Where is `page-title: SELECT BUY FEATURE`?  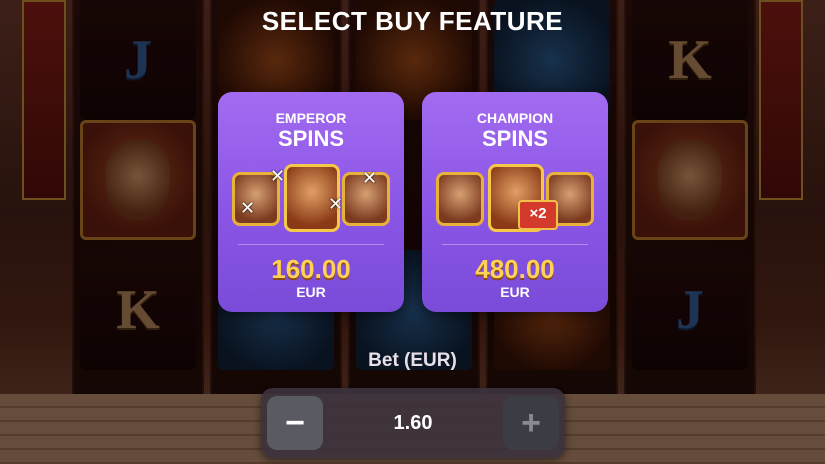
page-title: SELECT BUY FEATURE is located at coordinates (412, 21).